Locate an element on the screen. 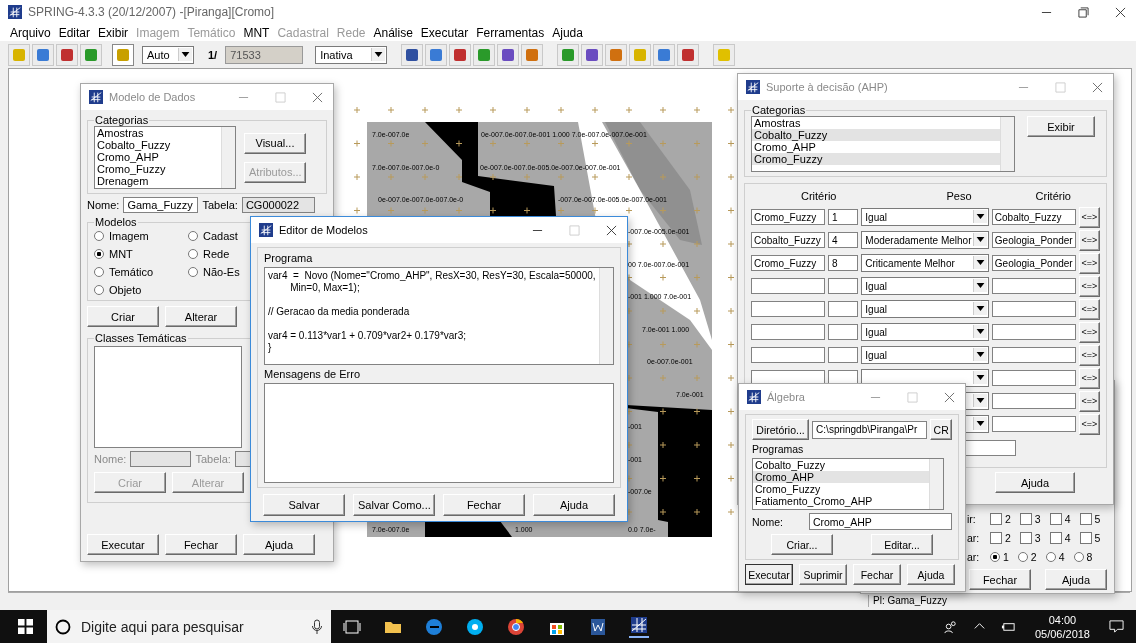 The height and width of the screenshot is (643, 1136). radio-option: MNT is located at coordinates (141, 254).